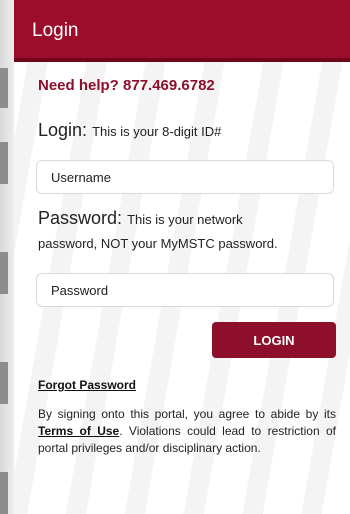 The image size is (350, 514). Describe the element at coordinates (185, 219) in the screenshot. I see `password-hint: This is your network` at that location.